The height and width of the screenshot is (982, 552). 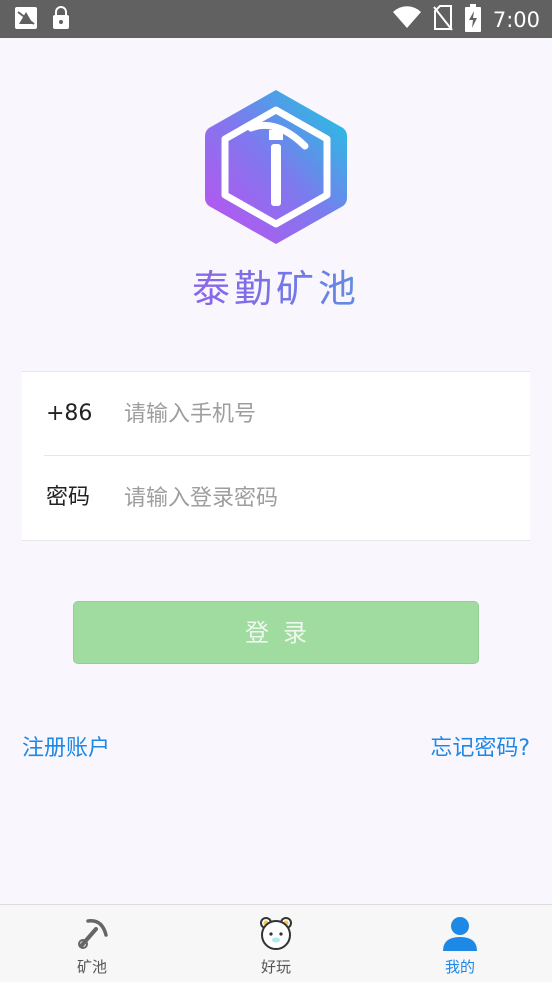 What do you see at coordinates (69, 413) in the screenshot?
I see `country-code: +86` at bounding box center [69, 413].